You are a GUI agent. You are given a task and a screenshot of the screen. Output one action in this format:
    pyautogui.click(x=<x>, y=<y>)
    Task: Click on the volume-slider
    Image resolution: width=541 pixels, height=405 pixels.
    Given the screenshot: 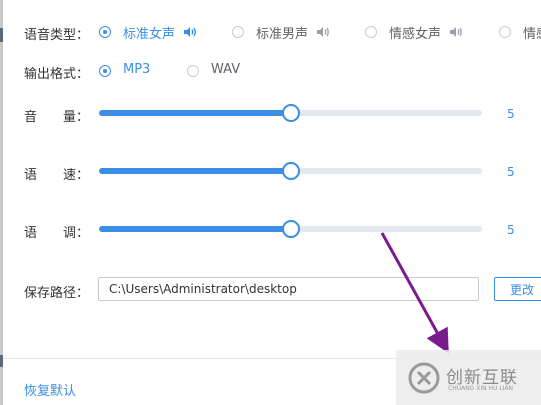 What is the action you would take?
    pyautogui.click(x=290, y=113)
    